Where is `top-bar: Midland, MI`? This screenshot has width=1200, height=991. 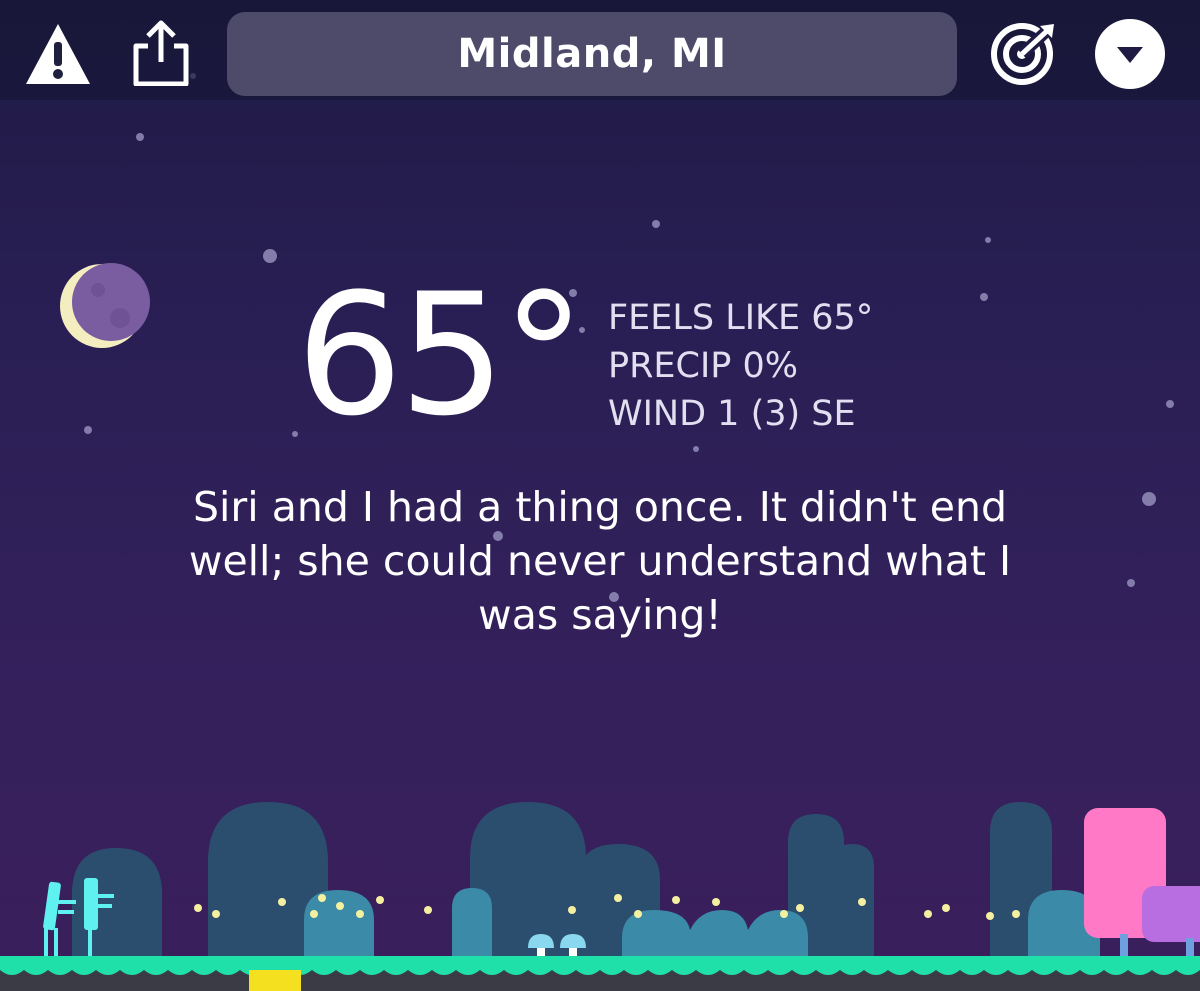
top-bar: Midland, MI is located at coordinates (600, 50).